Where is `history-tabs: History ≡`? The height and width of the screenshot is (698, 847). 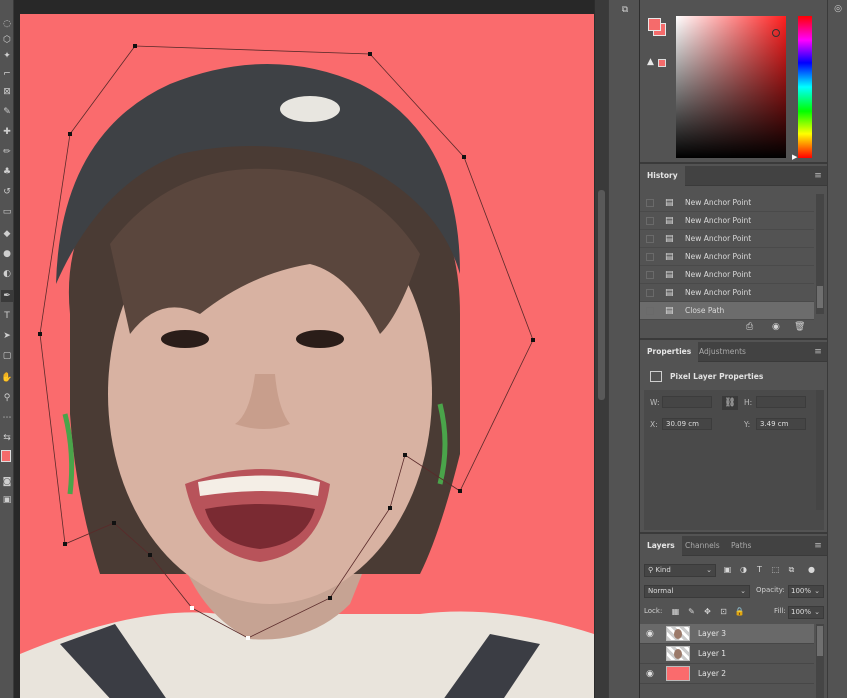 history-tabs: History ≡ is located at coordinates (733, 176).